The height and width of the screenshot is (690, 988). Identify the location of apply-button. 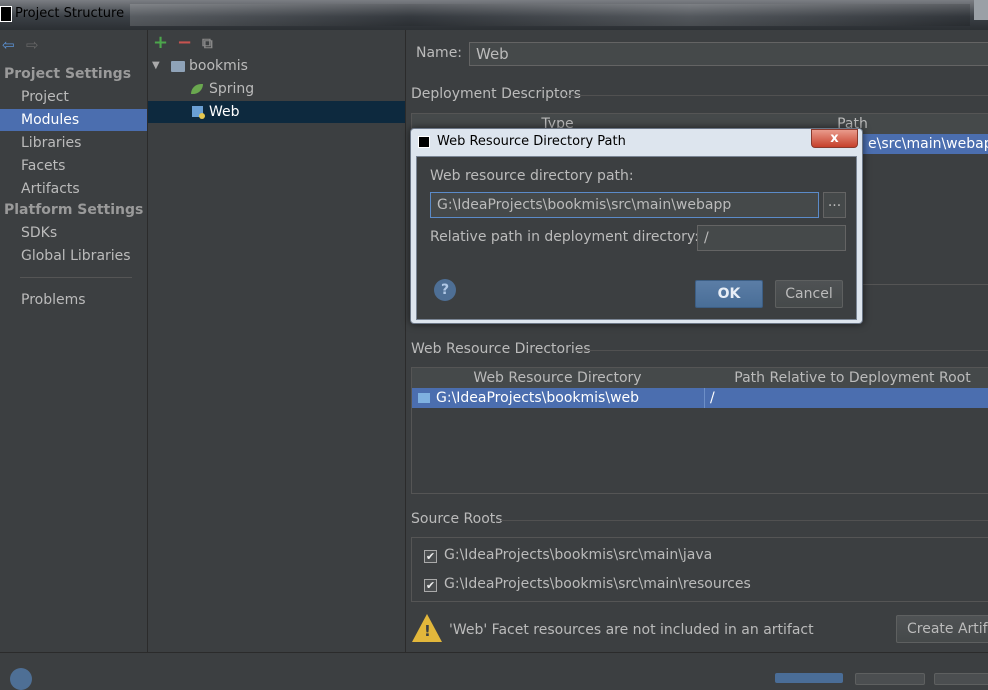
(961, 679).